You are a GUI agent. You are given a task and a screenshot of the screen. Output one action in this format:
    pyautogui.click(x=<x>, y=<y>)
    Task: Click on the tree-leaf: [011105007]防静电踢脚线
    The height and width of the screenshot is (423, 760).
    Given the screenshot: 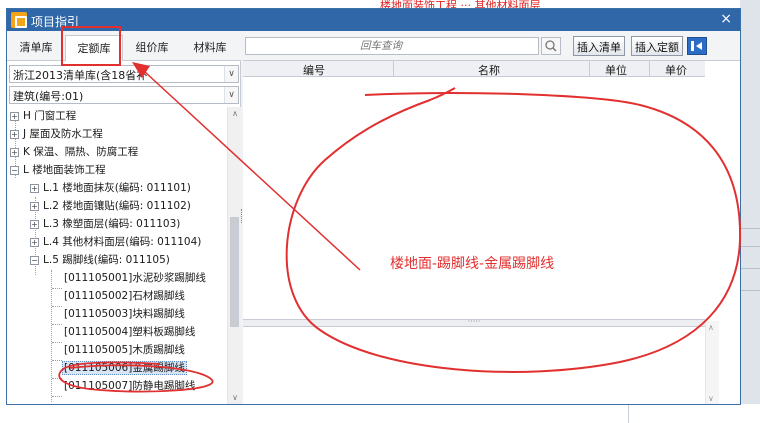 What is the action you would take?
    pyautogui.click(x=129, y=386)
    